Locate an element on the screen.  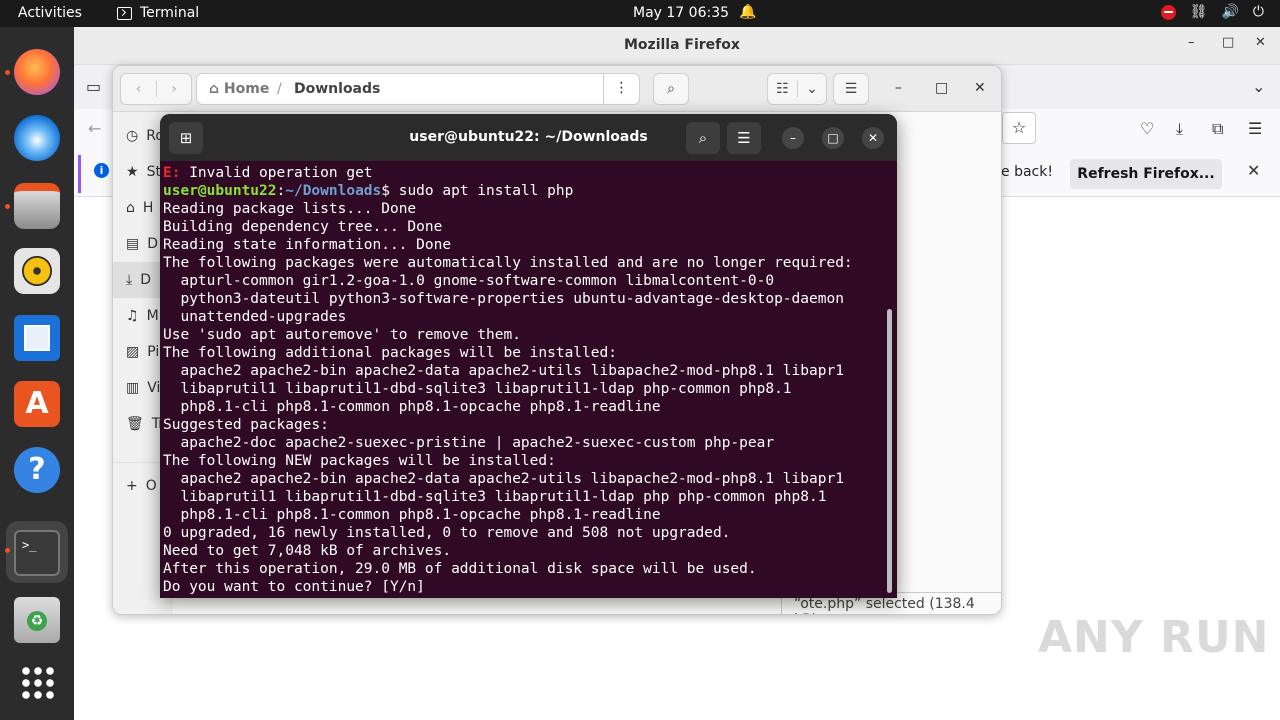
terminal-line: Reading state information... Done is located at coordinates (523, 245).